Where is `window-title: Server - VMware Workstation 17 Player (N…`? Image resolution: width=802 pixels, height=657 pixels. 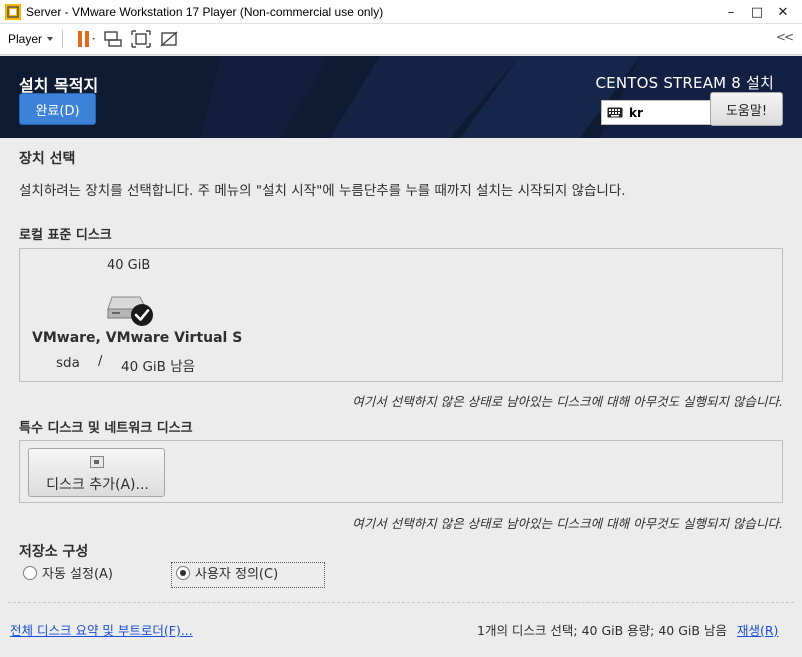
window-title: Server - VMware Workstation 17 Player (N… is located at coordinates (205, 11).